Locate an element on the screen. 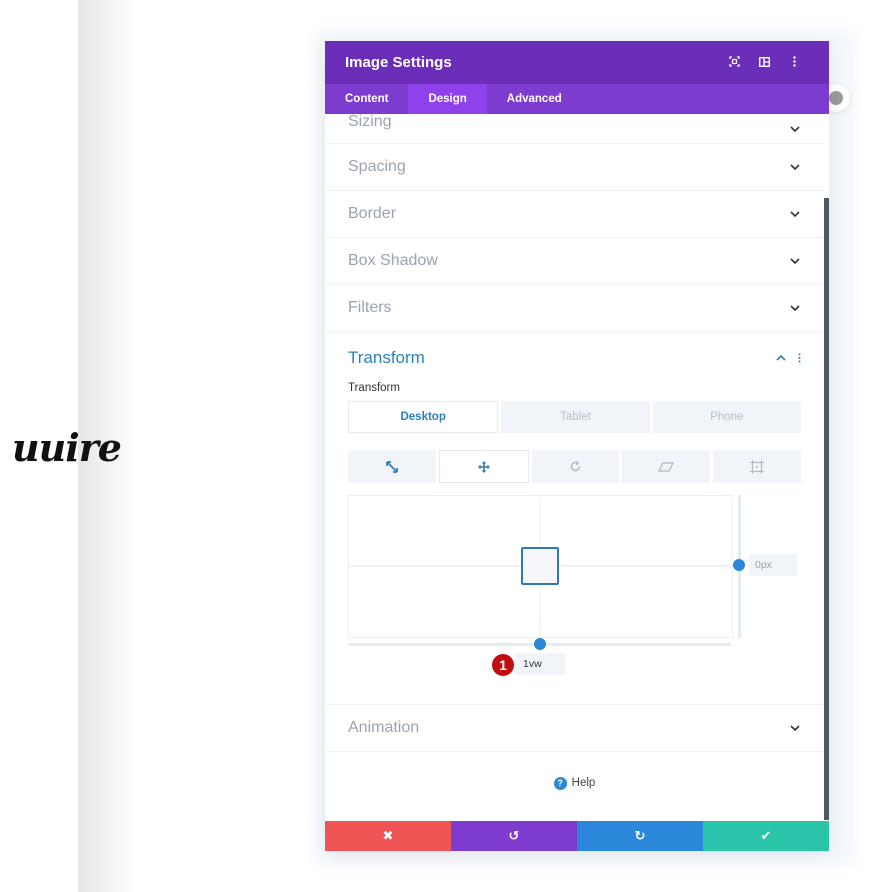 The width and height of the screenshot is (880, 892). tool-tab-scale is located at coordinates (392, 466).